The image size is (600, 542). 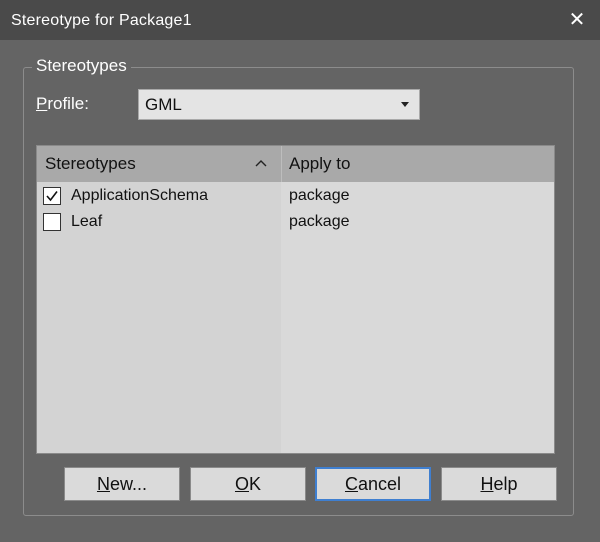 What do you see at coordinates (487, 484) in the screenshot?
I see `help-button-mnemonic: H` at bounding box center [487, 484].